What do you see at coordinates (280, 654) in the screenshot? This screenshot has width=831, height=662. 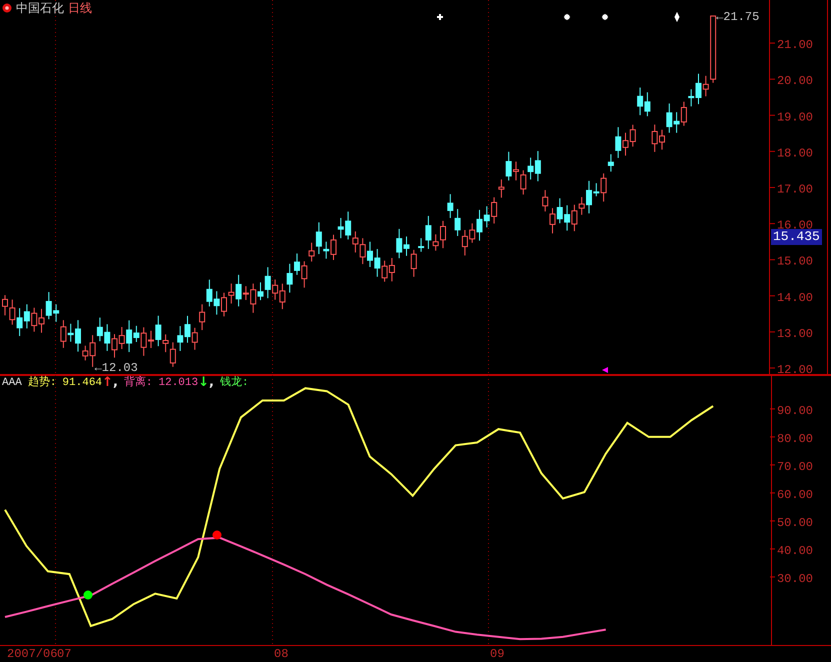 I see `date-axis-label: 08` at bounding box center [280, 654].